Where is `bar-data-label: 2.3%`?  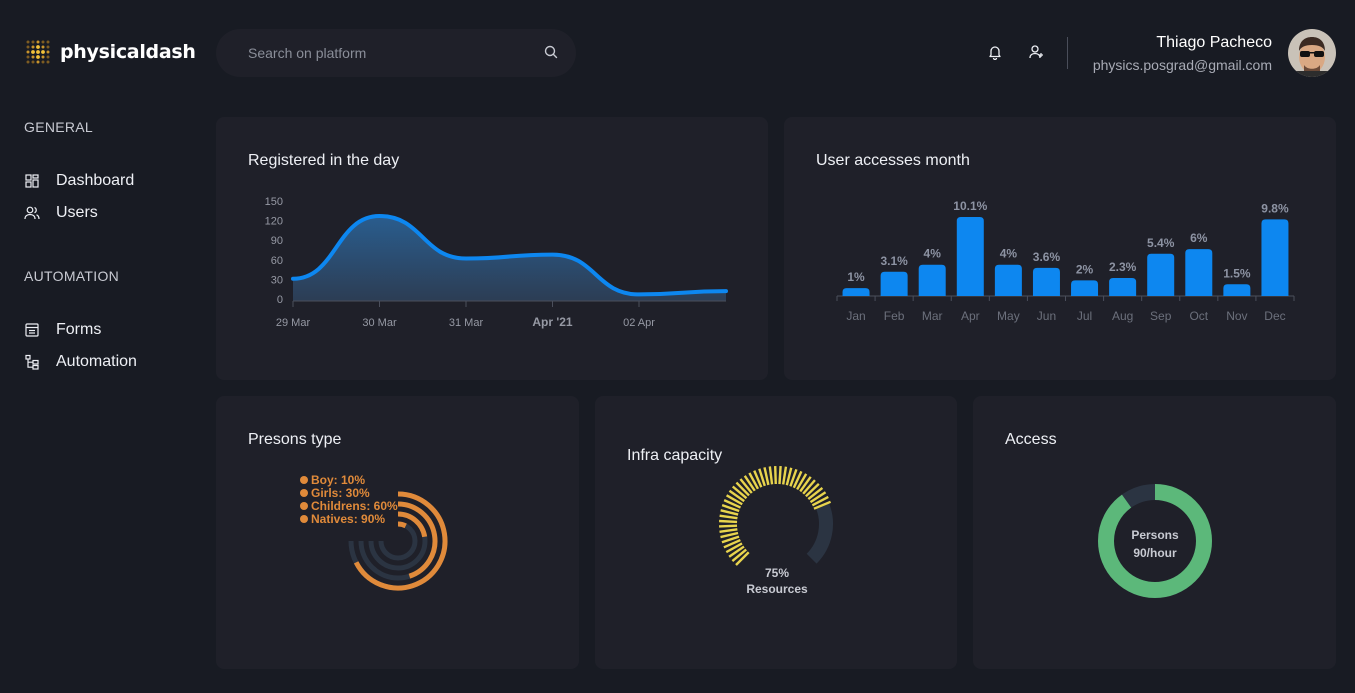
bar-data-label: 2.3% is located at coordinates (1123, 267).